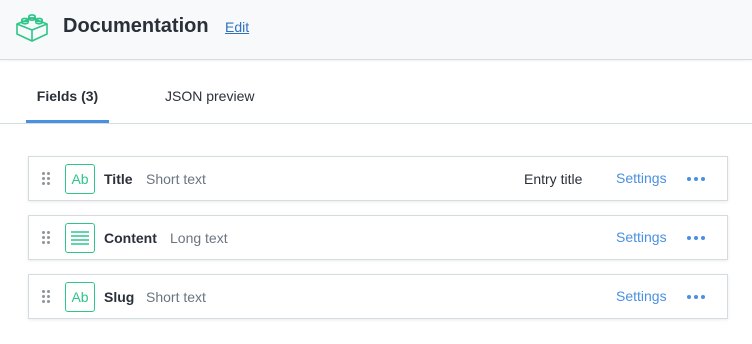 Image resolution: width=752 pixels, height=344 pixels. Describe the element at coordinates (378, 237) in the screenshot. I see `field-row-content: Content Long text Settings` at that location.